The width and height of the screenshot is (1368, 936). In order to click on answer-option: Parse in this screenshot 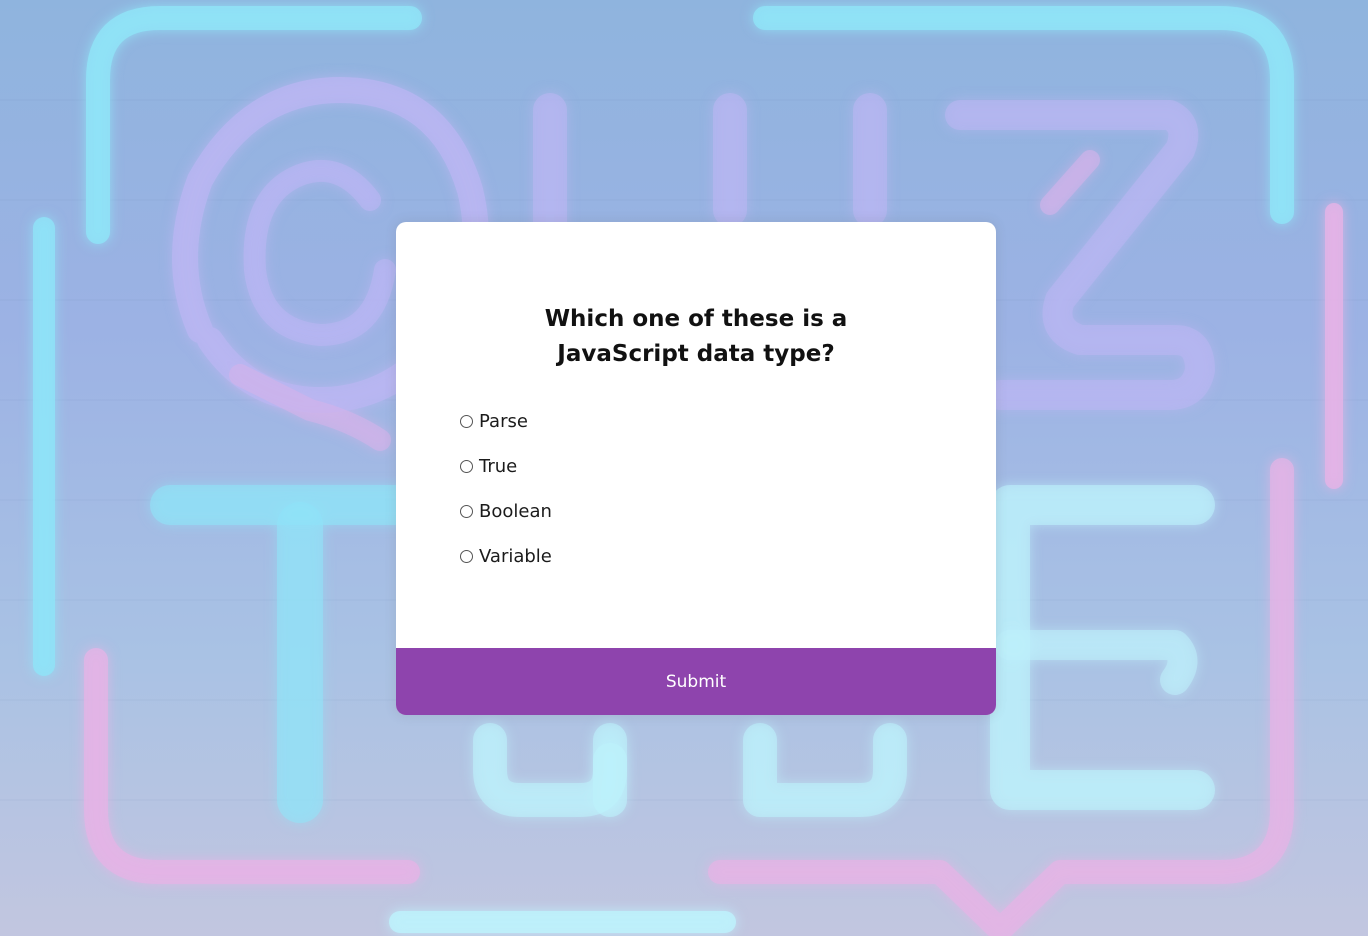, I will do `click(696, 421)`.